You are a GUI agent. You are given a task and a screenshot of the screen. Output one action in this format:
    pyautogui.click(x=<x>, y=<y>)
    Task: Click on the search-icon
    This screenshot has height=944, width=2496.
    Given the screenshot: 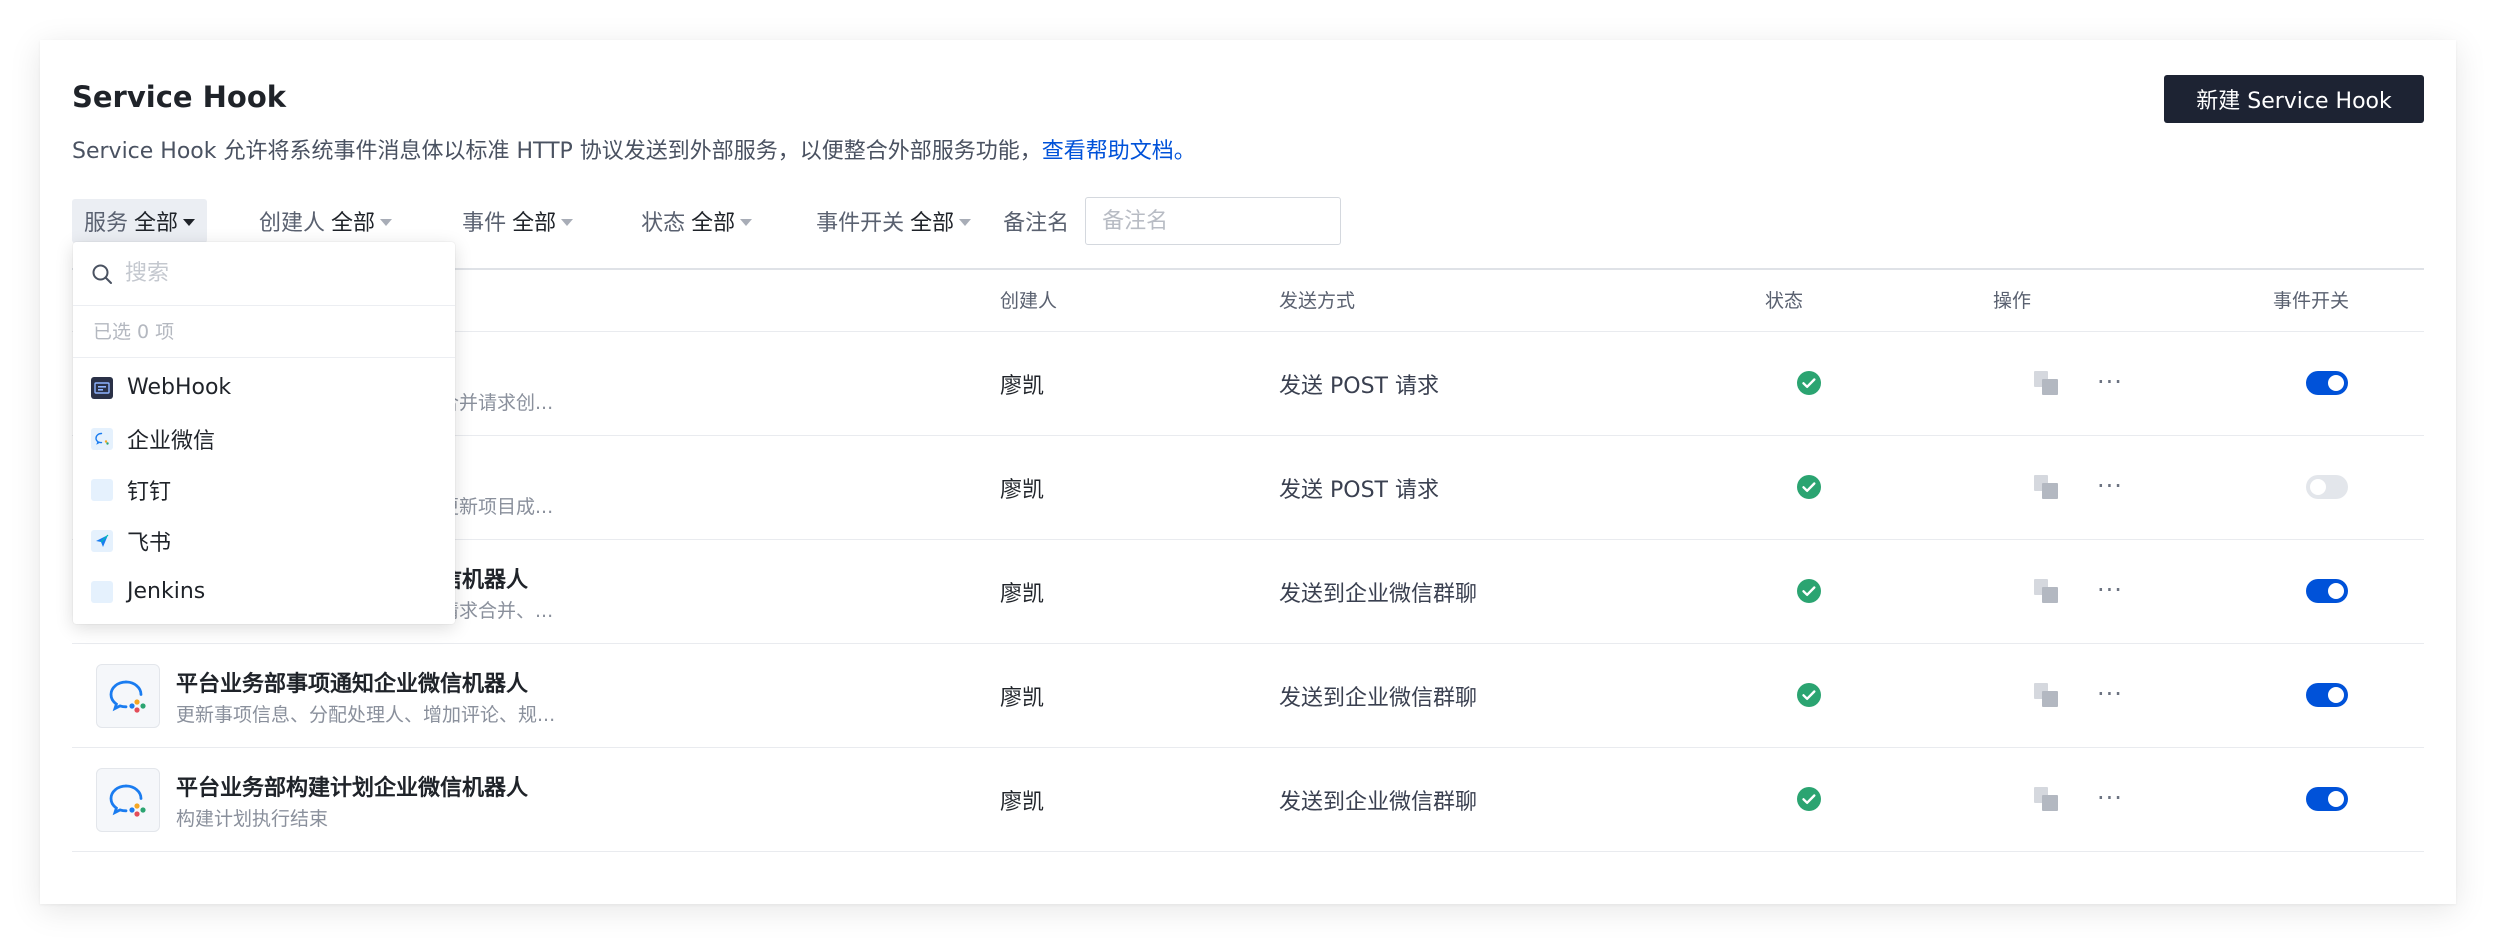 What is the action you would take?
    pyautogui.click(x=102, y=274)
    